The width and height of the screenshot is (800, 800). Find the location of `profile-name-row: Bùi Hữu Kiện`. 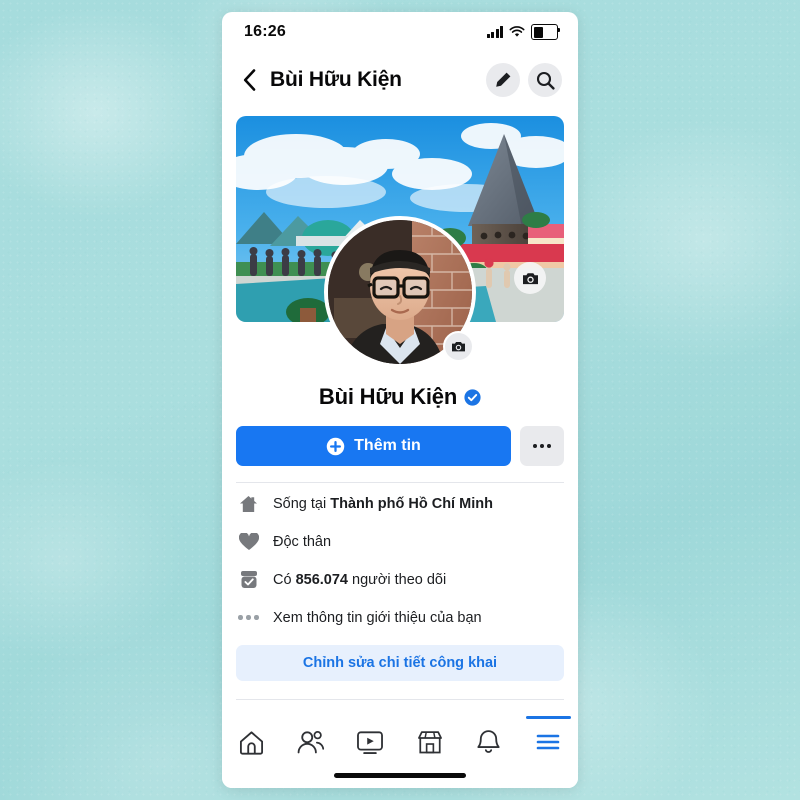

profile-name-row: Bùi Hữu Kiện is located at coordinates (400, 397).